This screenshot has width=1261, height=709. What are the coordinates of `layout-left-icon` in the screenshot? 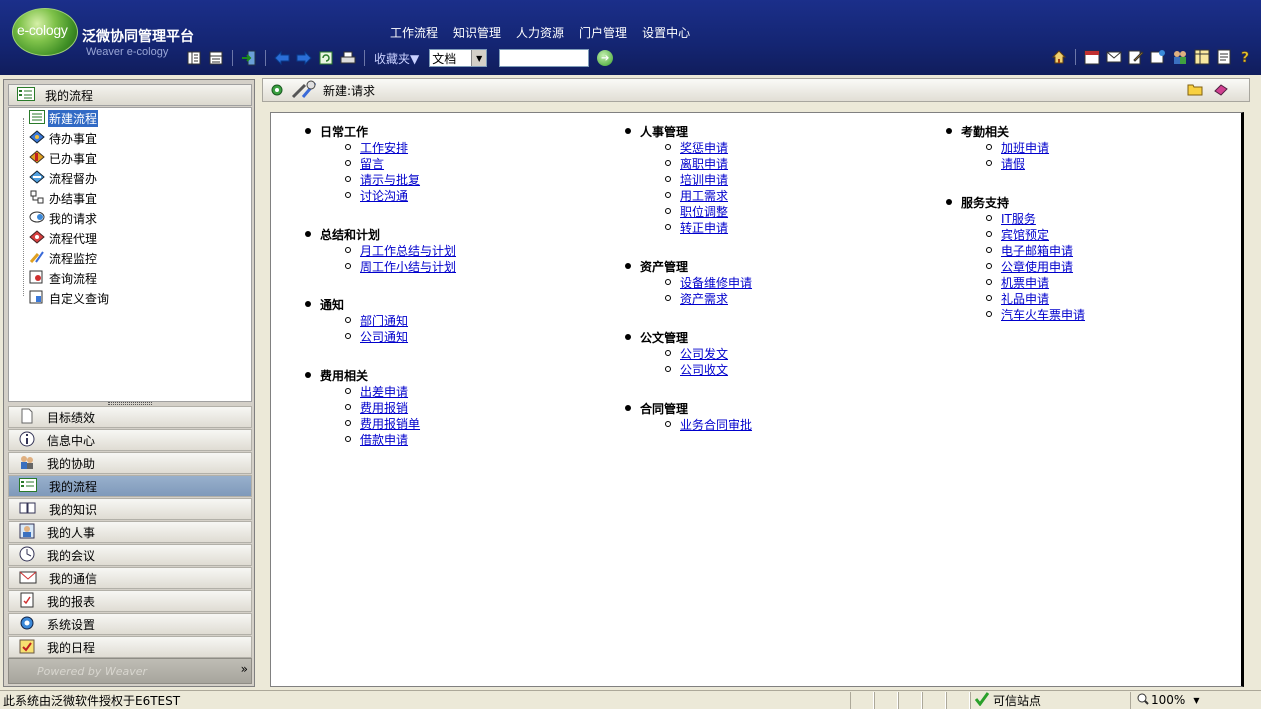 It's located at (194, 58).